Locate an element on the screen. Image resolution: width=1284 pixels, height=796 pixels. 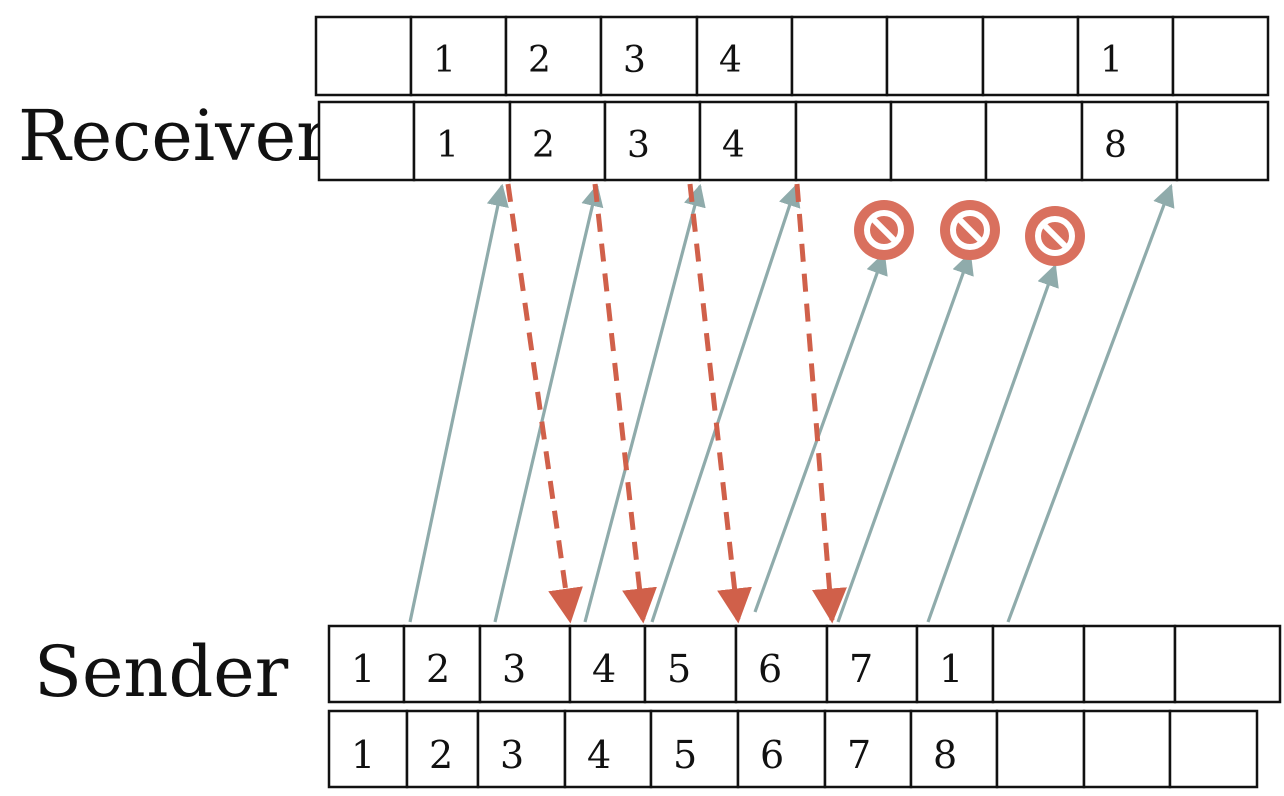
blocked-markers is located at coordinates (969, 233).